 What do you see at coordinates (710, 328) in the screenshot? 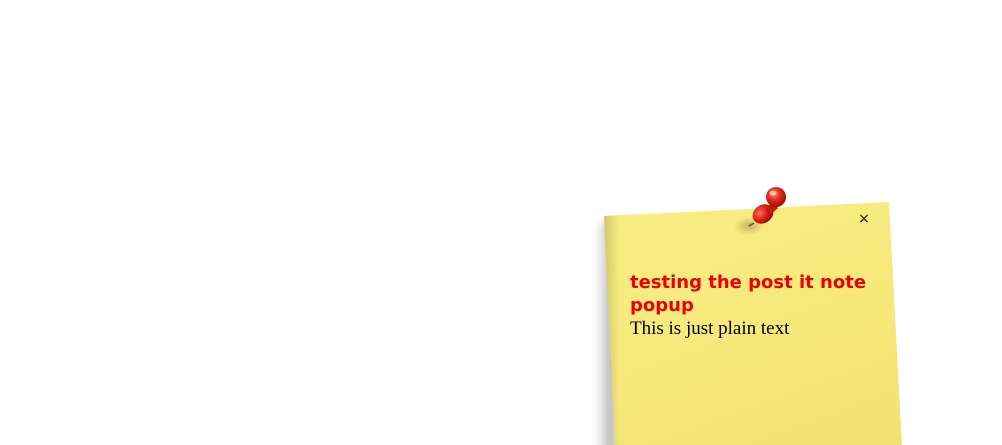
I see `note-body: This is just plain text` at bounding box center [710, 328].